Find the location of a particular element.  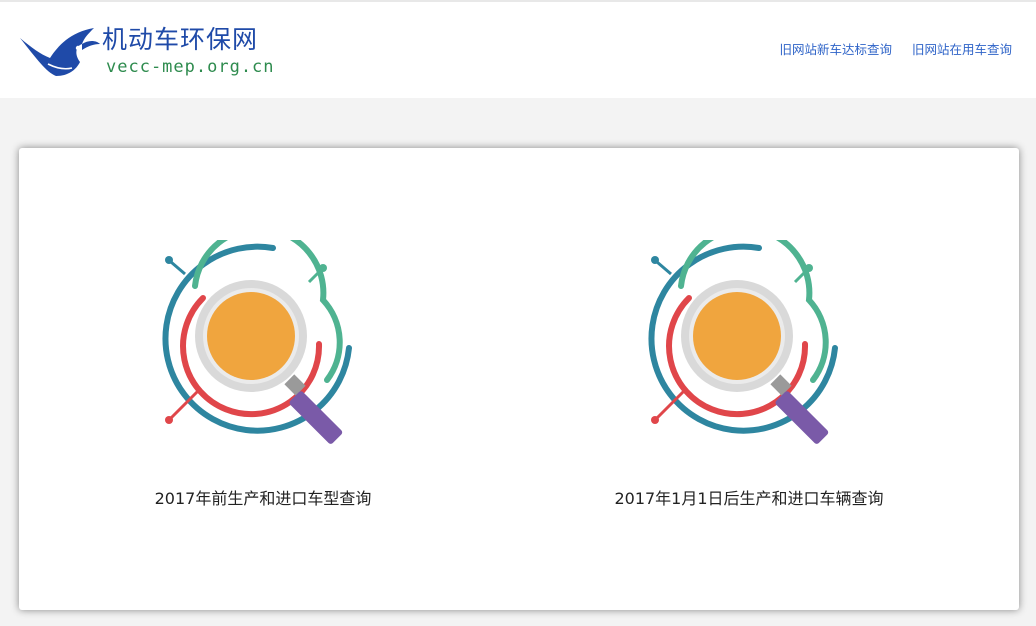

header-nav: 旧网站新车达标查询 旧网站在用车查询 is located at coordinates (887, 50).